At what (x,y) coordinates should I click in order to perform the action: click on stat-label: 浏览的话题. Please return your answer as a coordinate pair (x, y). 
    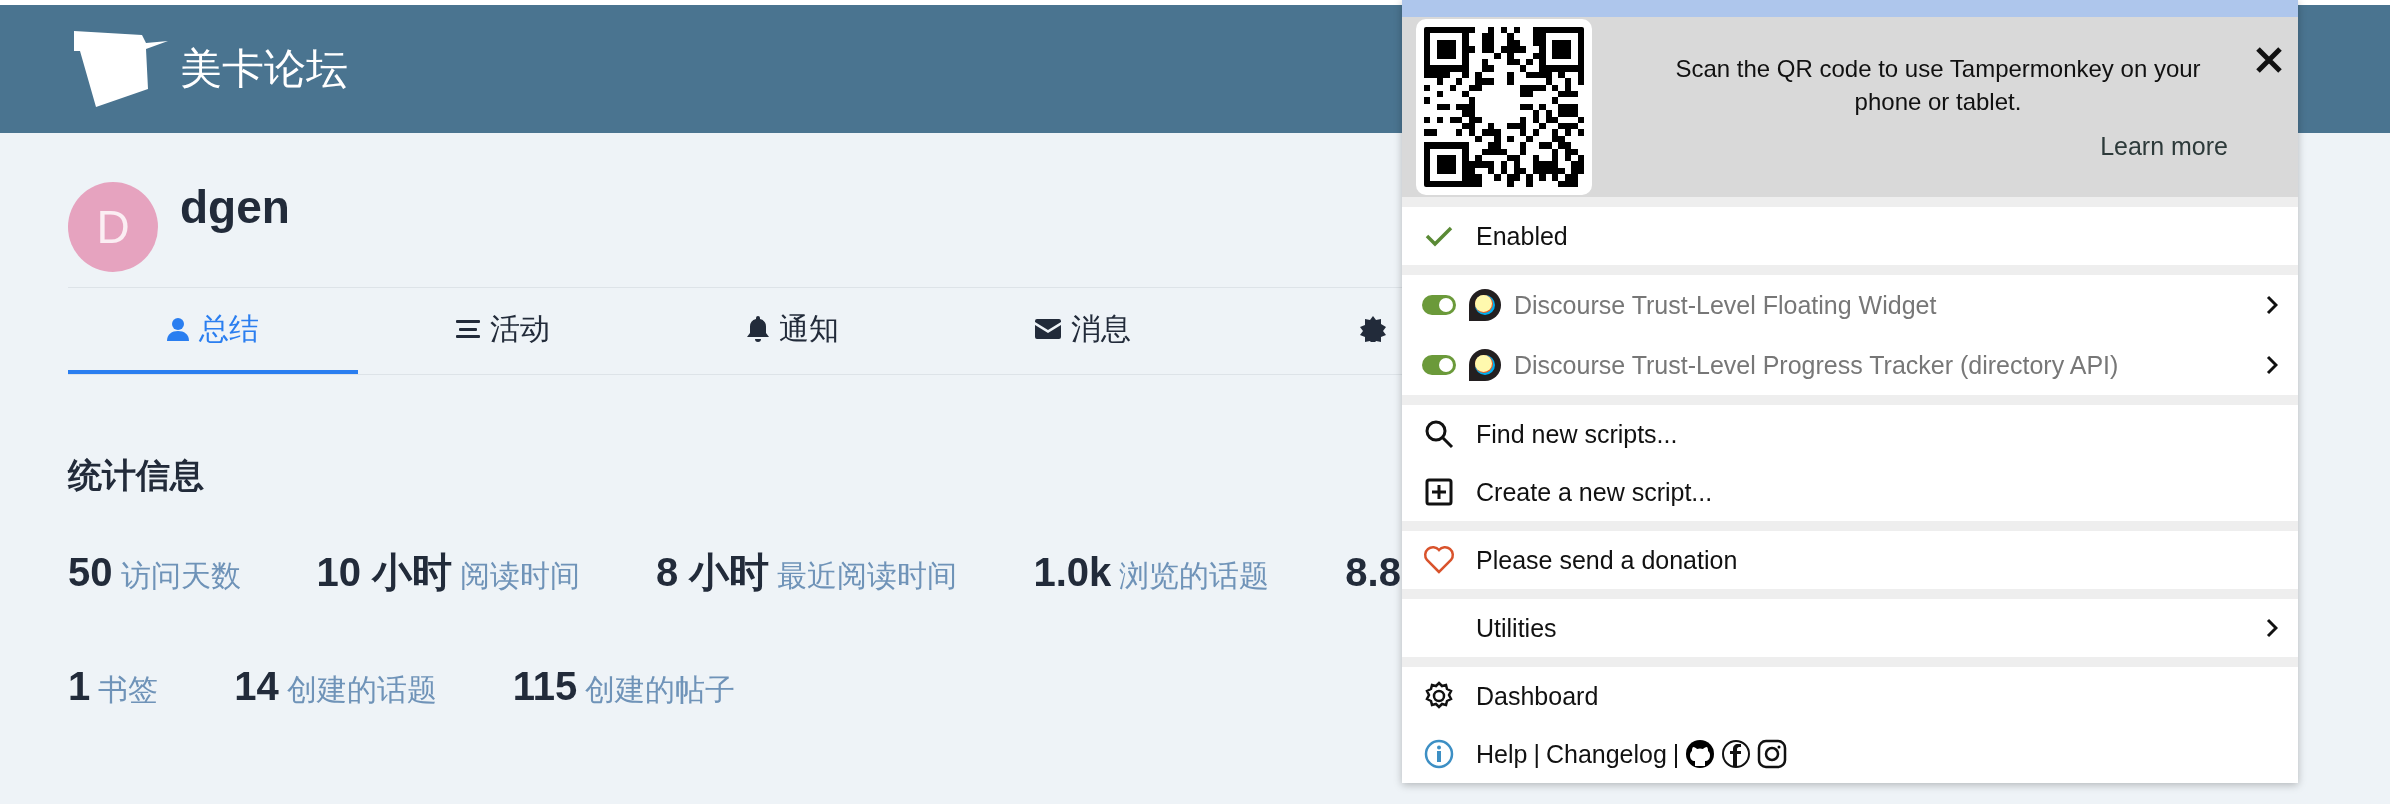
    Looking at the image, I should click on (1194, 576).